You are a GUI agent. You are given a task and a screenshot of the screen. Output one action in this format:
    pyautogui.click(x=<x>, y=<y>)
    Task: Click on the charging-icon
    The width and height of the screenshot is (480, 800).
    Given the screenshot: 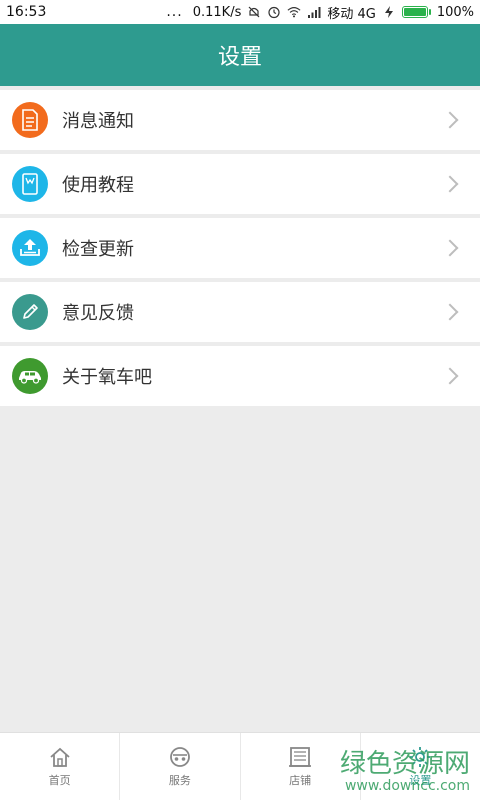 What is the action you would take?
    pyautogui.click(x=388, y=12)
    